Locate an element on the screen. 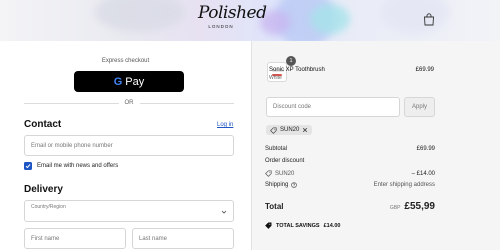 The width and height of the screenshot is (500, 250). total-savings-label: TOTAL SAVINGS is located at coordinates (298, 225).